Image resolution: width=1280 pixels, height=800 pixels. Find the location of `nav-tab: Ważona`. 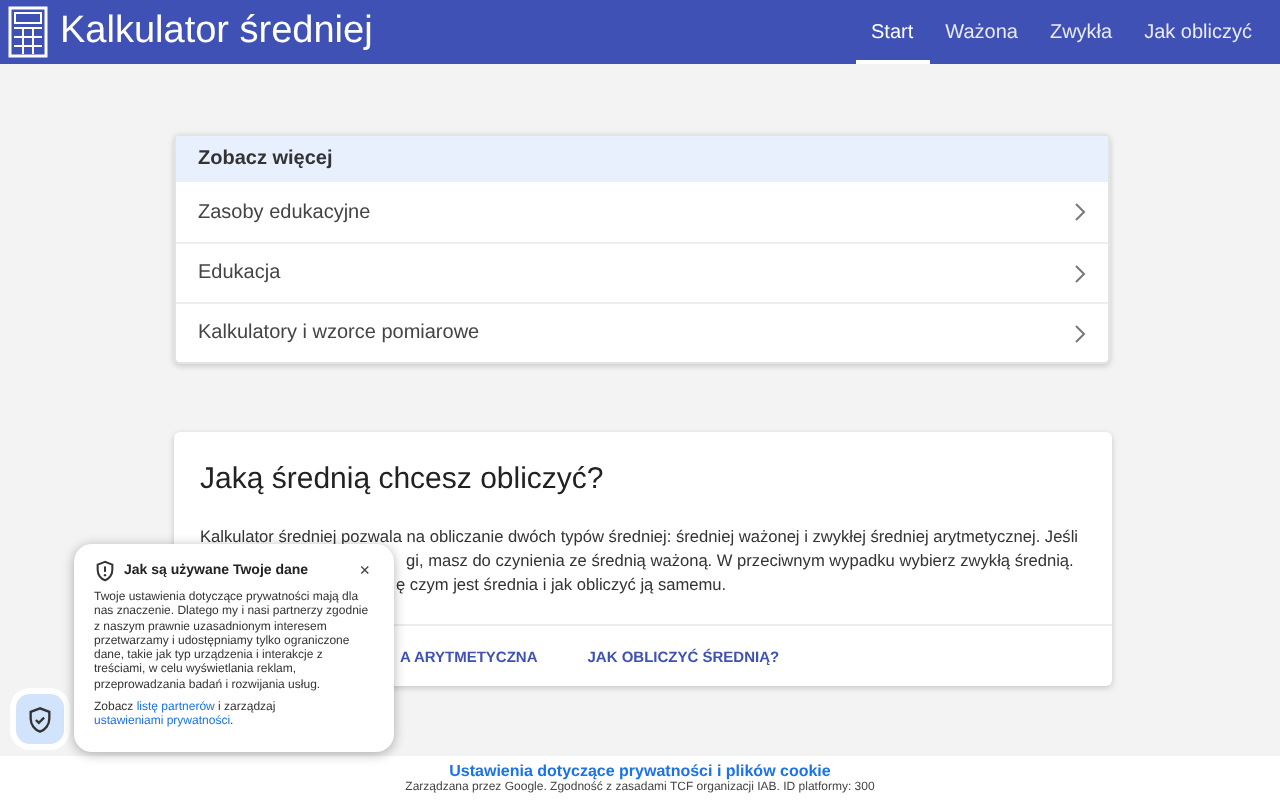

nav-tab: Ważona is located at coordinates (981, 32).